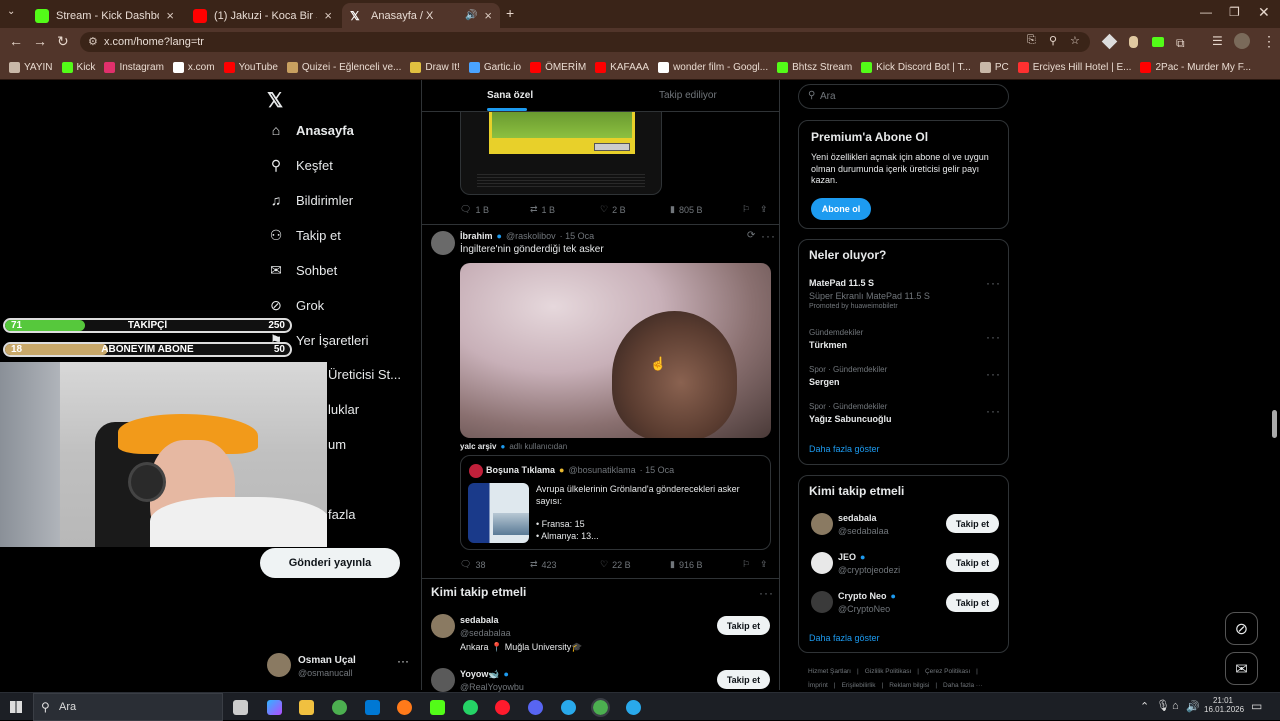 The width and height of the screenshot is (1280, 721). What do you see at coordinates (1274, 424) in the screenshot?
I see `scrollbar-thumb` at bounding box center [1274, 424].